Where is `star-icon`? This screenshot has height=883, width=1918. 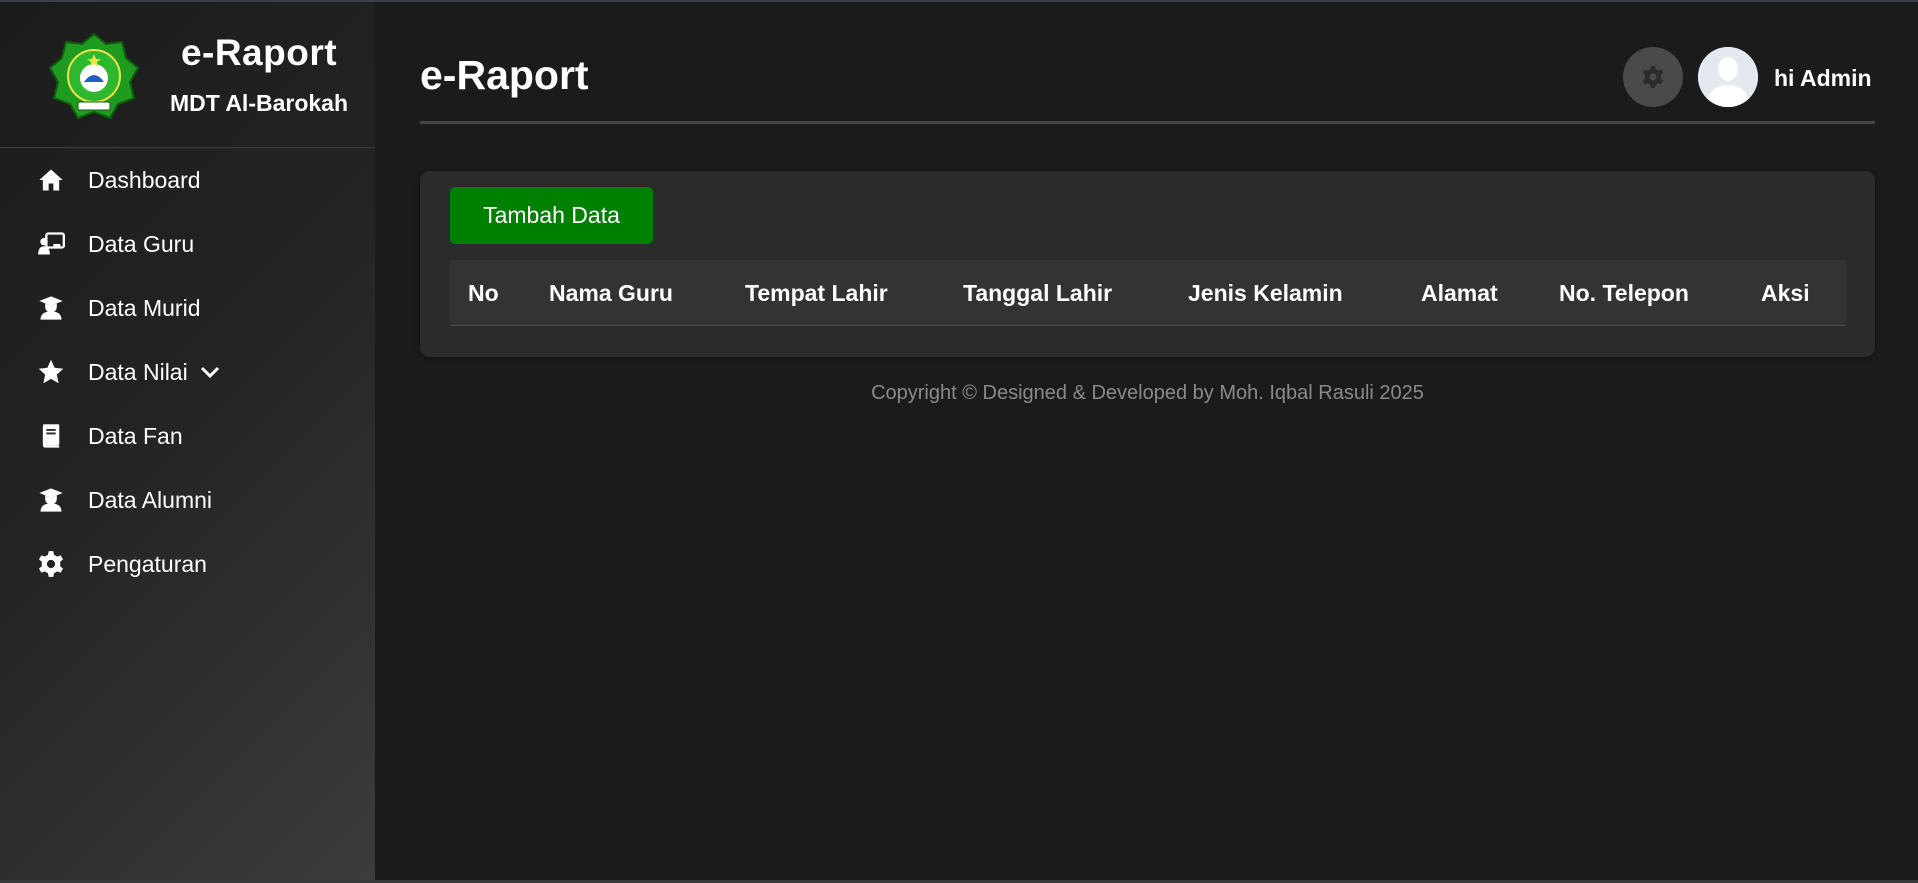 star-icon is located at coordinates (51, 372).